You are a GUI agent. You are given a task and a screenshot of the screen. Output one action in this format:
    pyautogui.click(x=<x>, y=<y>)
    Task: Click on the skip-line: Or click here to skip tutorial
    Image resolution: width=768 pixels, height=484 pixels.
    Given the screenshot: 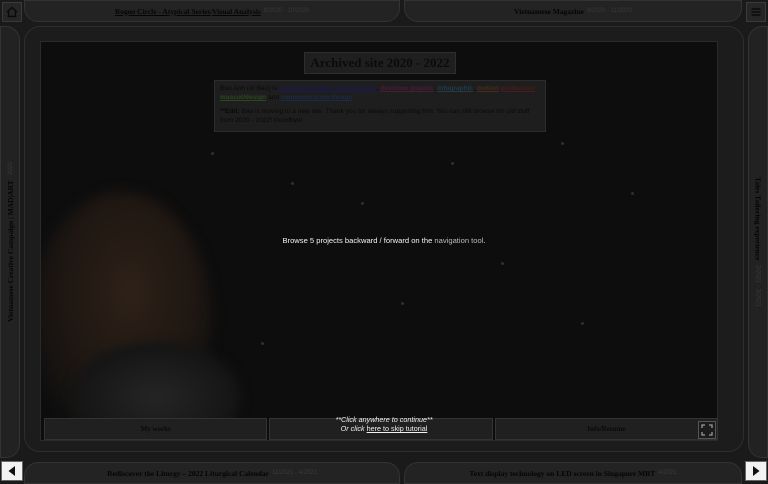 What is the action you would take?
    pyautogui.click(x=384, y=428)
    